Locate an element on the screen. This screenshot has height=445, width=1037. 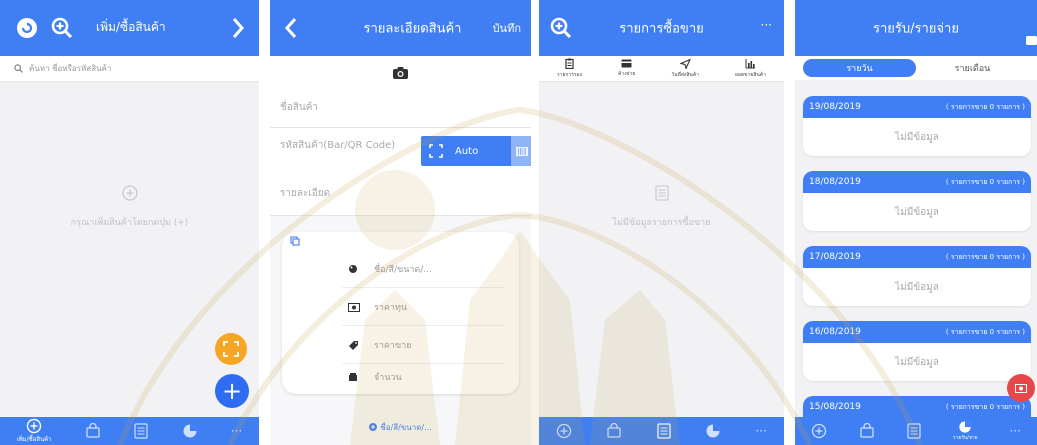
wallet-icon is located at coordinates (1031, 40).